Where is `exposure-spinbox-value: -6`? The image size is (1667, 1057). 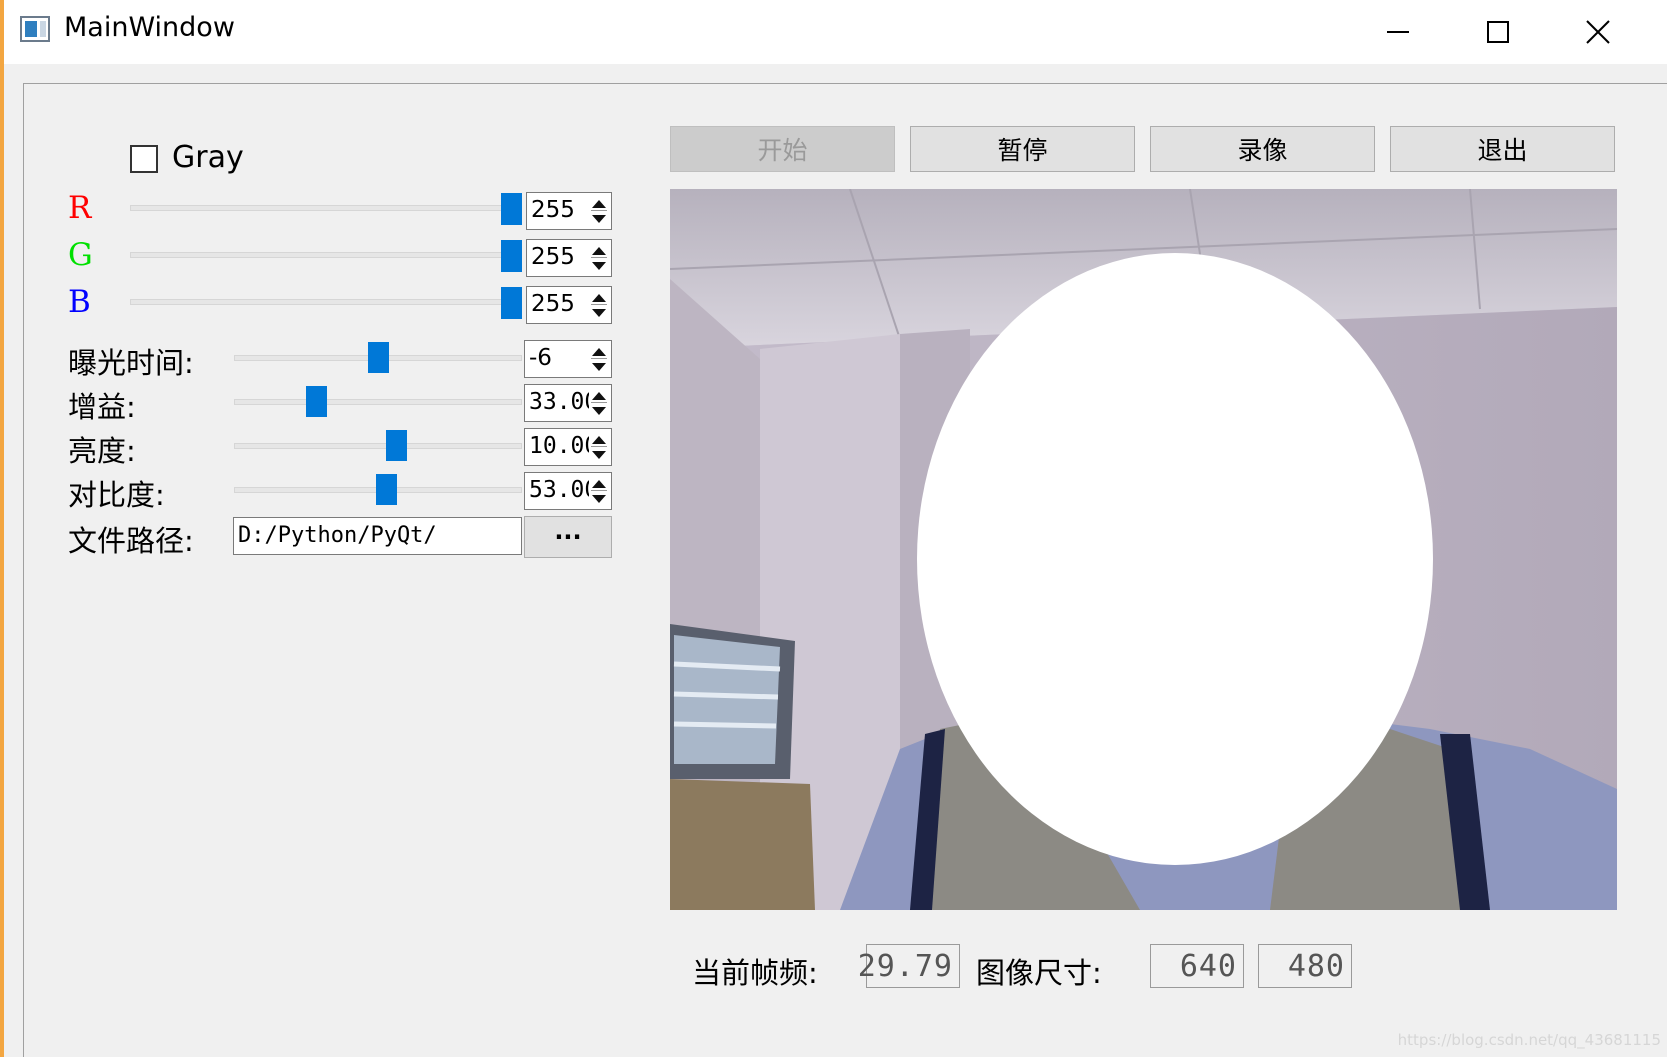 exposure-spinbox-value: -6 is located at coordinates (540, 358).